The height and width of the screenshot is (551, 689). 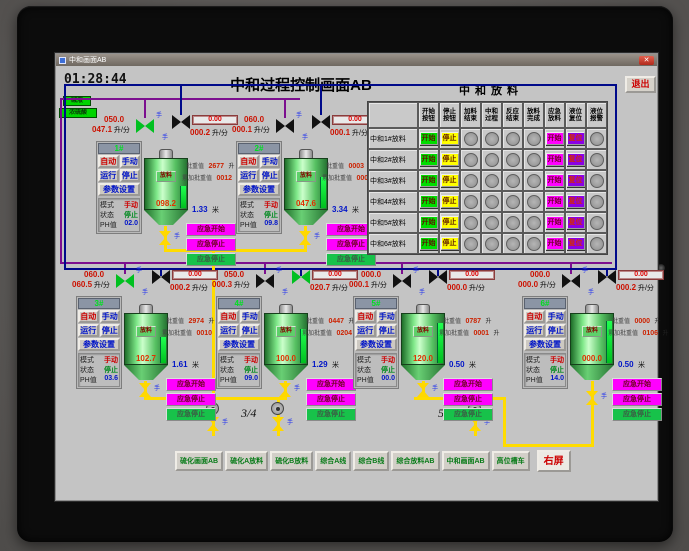 I want to click on unit-id: 3#, so click(x=99, y=303).